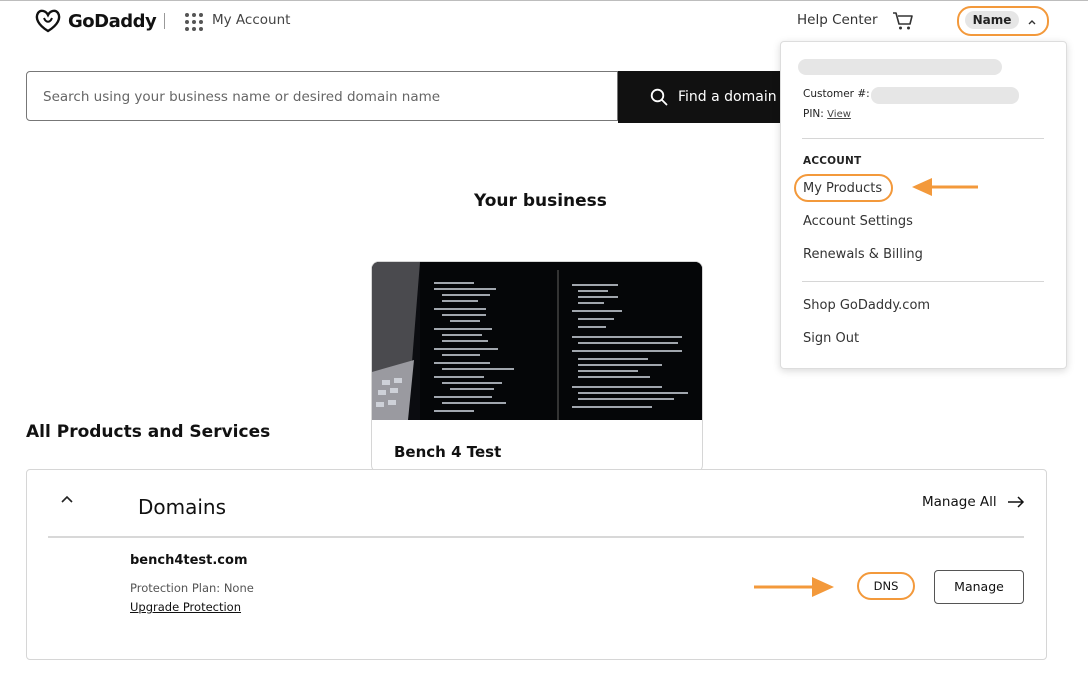  What do you see at coordinates (192, 588) in the screenshot?
I see `protection-plan: Protection Plan: None` at bounding box center [192, 588].